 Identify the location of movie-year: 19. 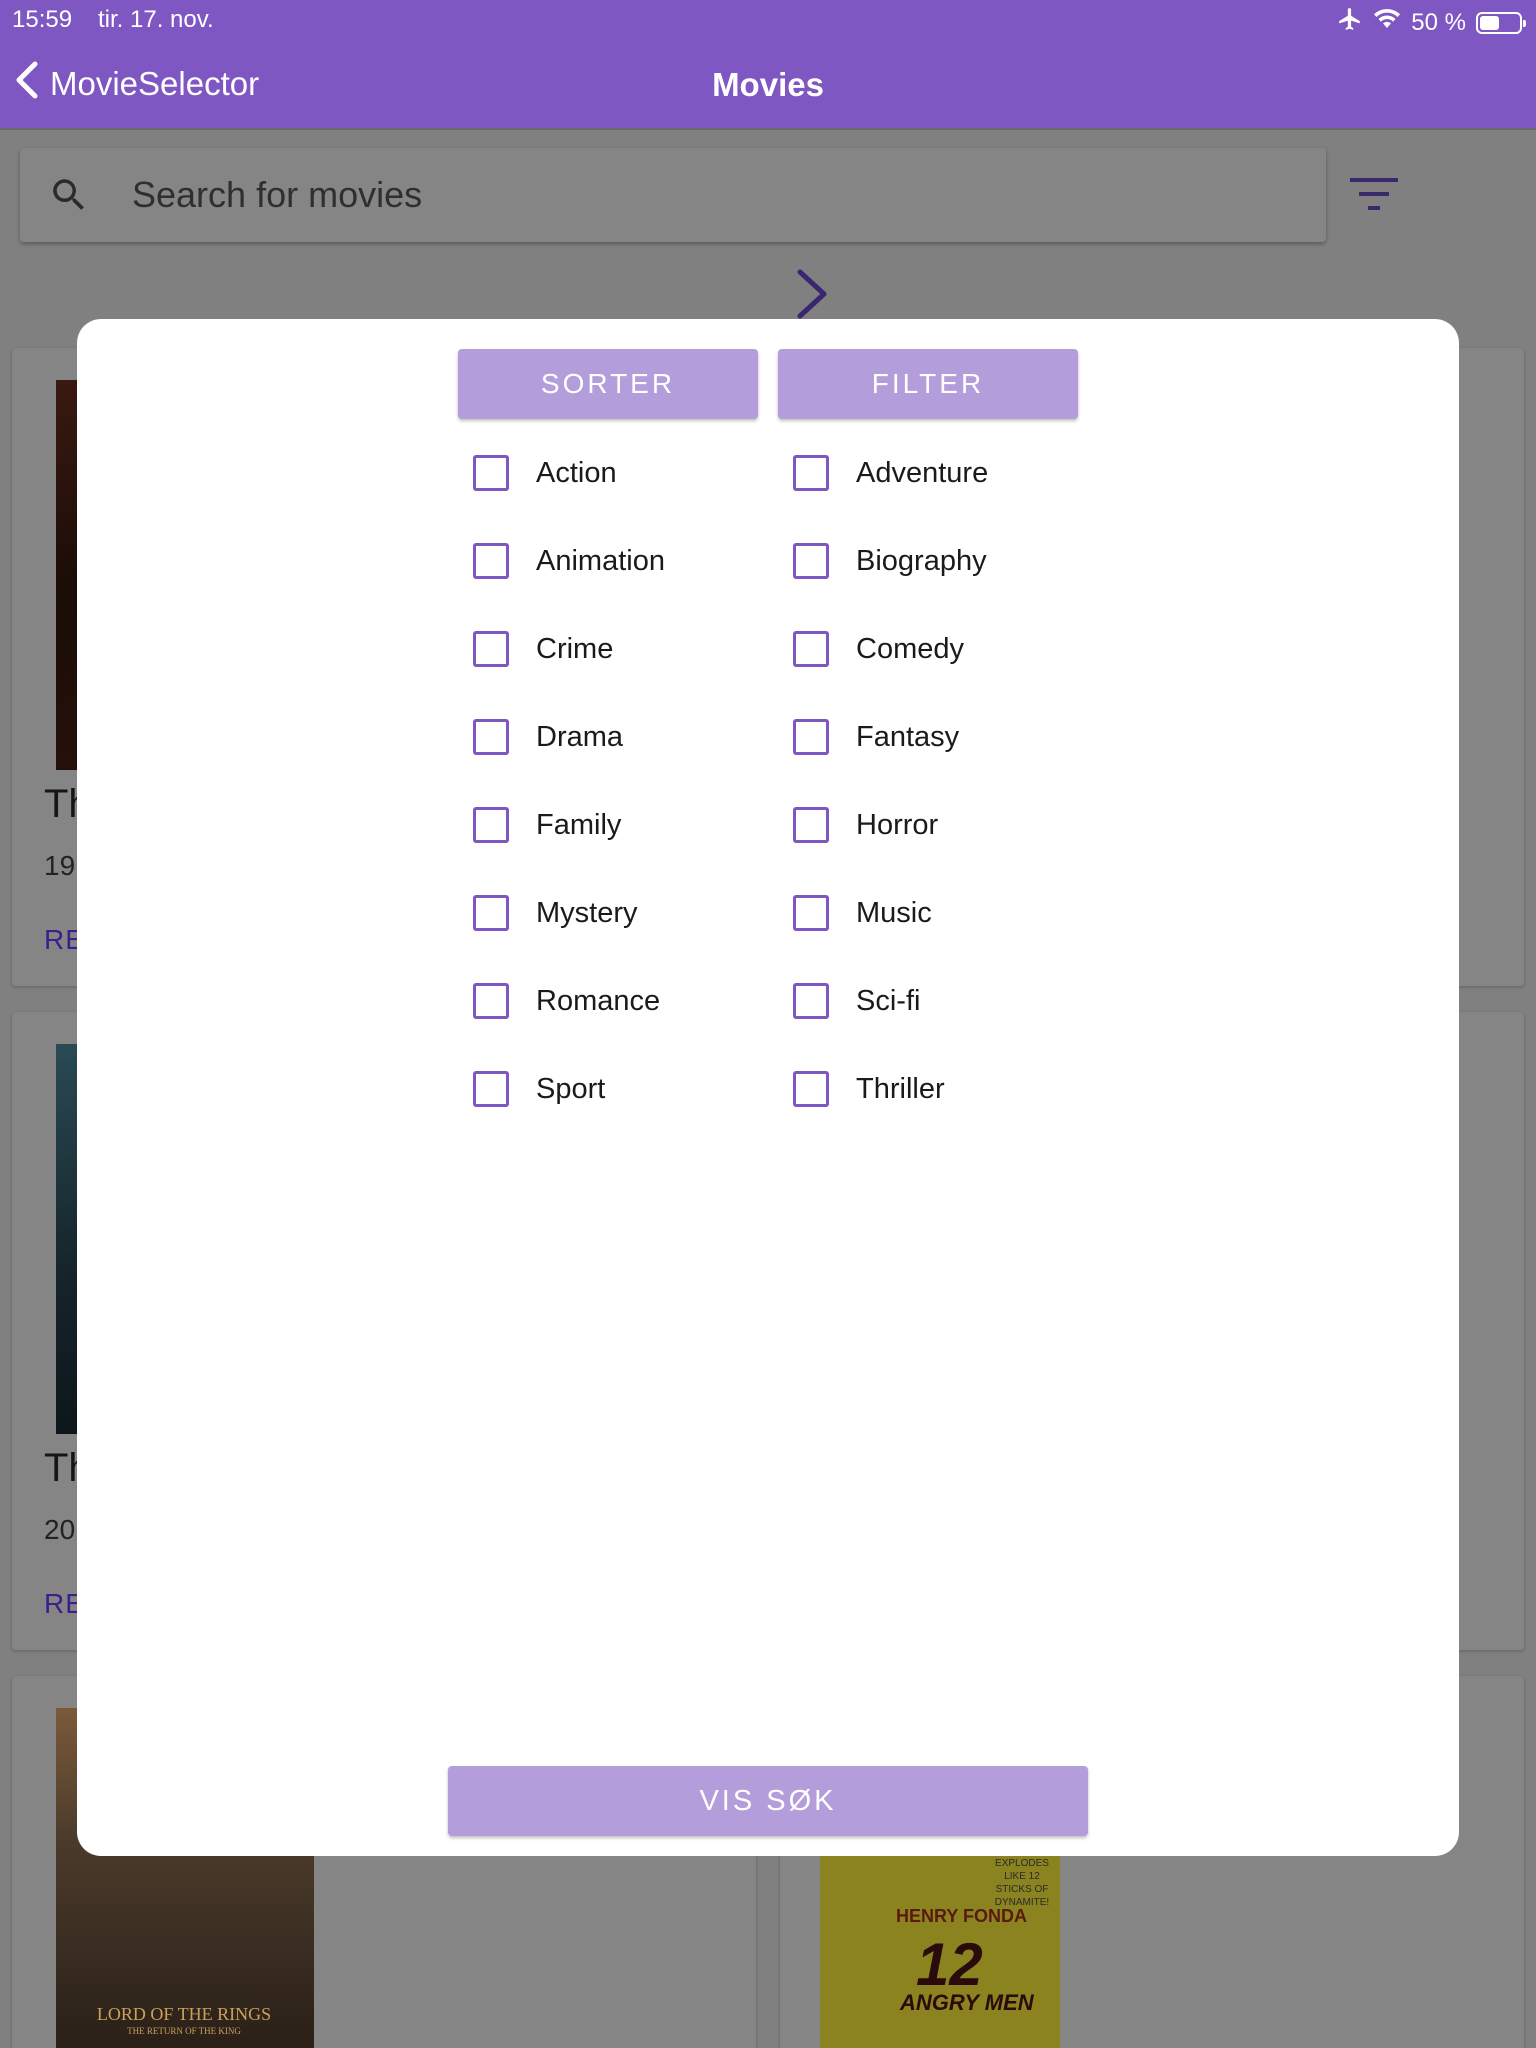
(60, 865).